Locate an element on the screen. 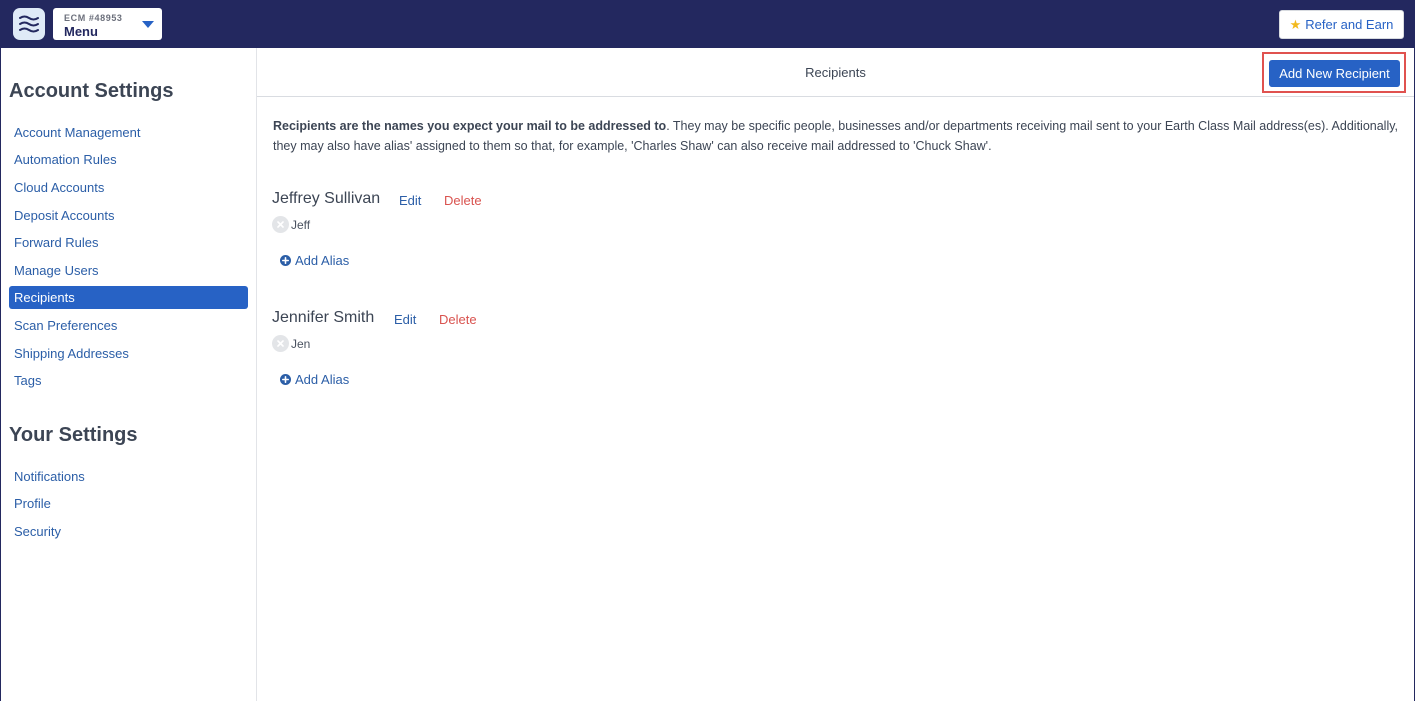  account-id: ECM #48953 is located at coordinates (93, 18).